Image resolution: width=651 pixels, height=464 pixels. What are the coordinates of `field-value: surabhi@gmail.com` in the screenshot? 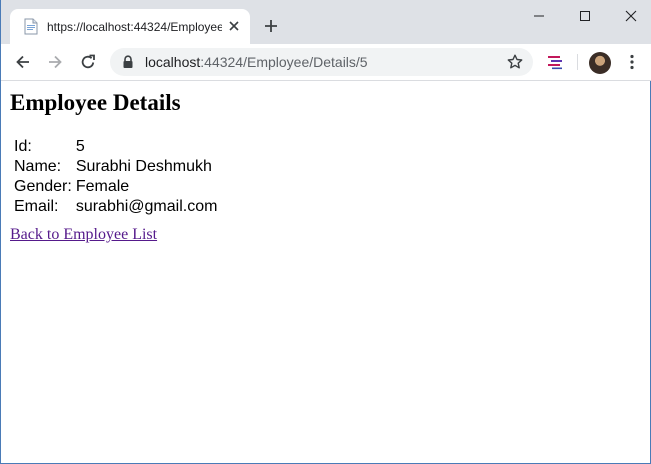 It's located at (146, 206).